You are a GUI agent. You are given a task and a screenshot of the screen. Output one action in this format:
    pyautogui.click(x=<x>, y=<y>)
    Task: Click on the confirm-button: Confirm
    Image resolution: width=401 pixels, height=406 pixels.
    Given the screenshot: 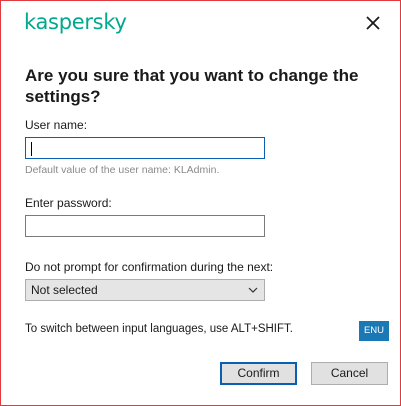 What is the action you would take?
    pyautogui.click(x=258, y=373)
    